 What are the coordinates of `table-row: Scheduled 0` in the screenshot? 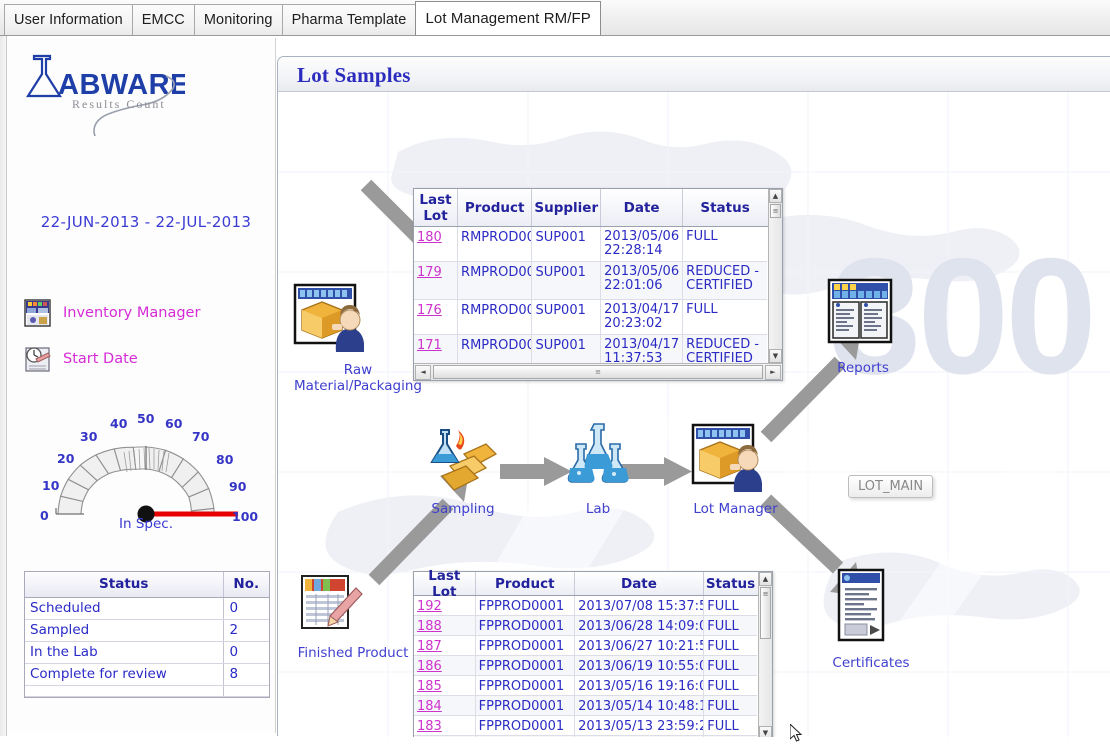 It's located at (147, 608).